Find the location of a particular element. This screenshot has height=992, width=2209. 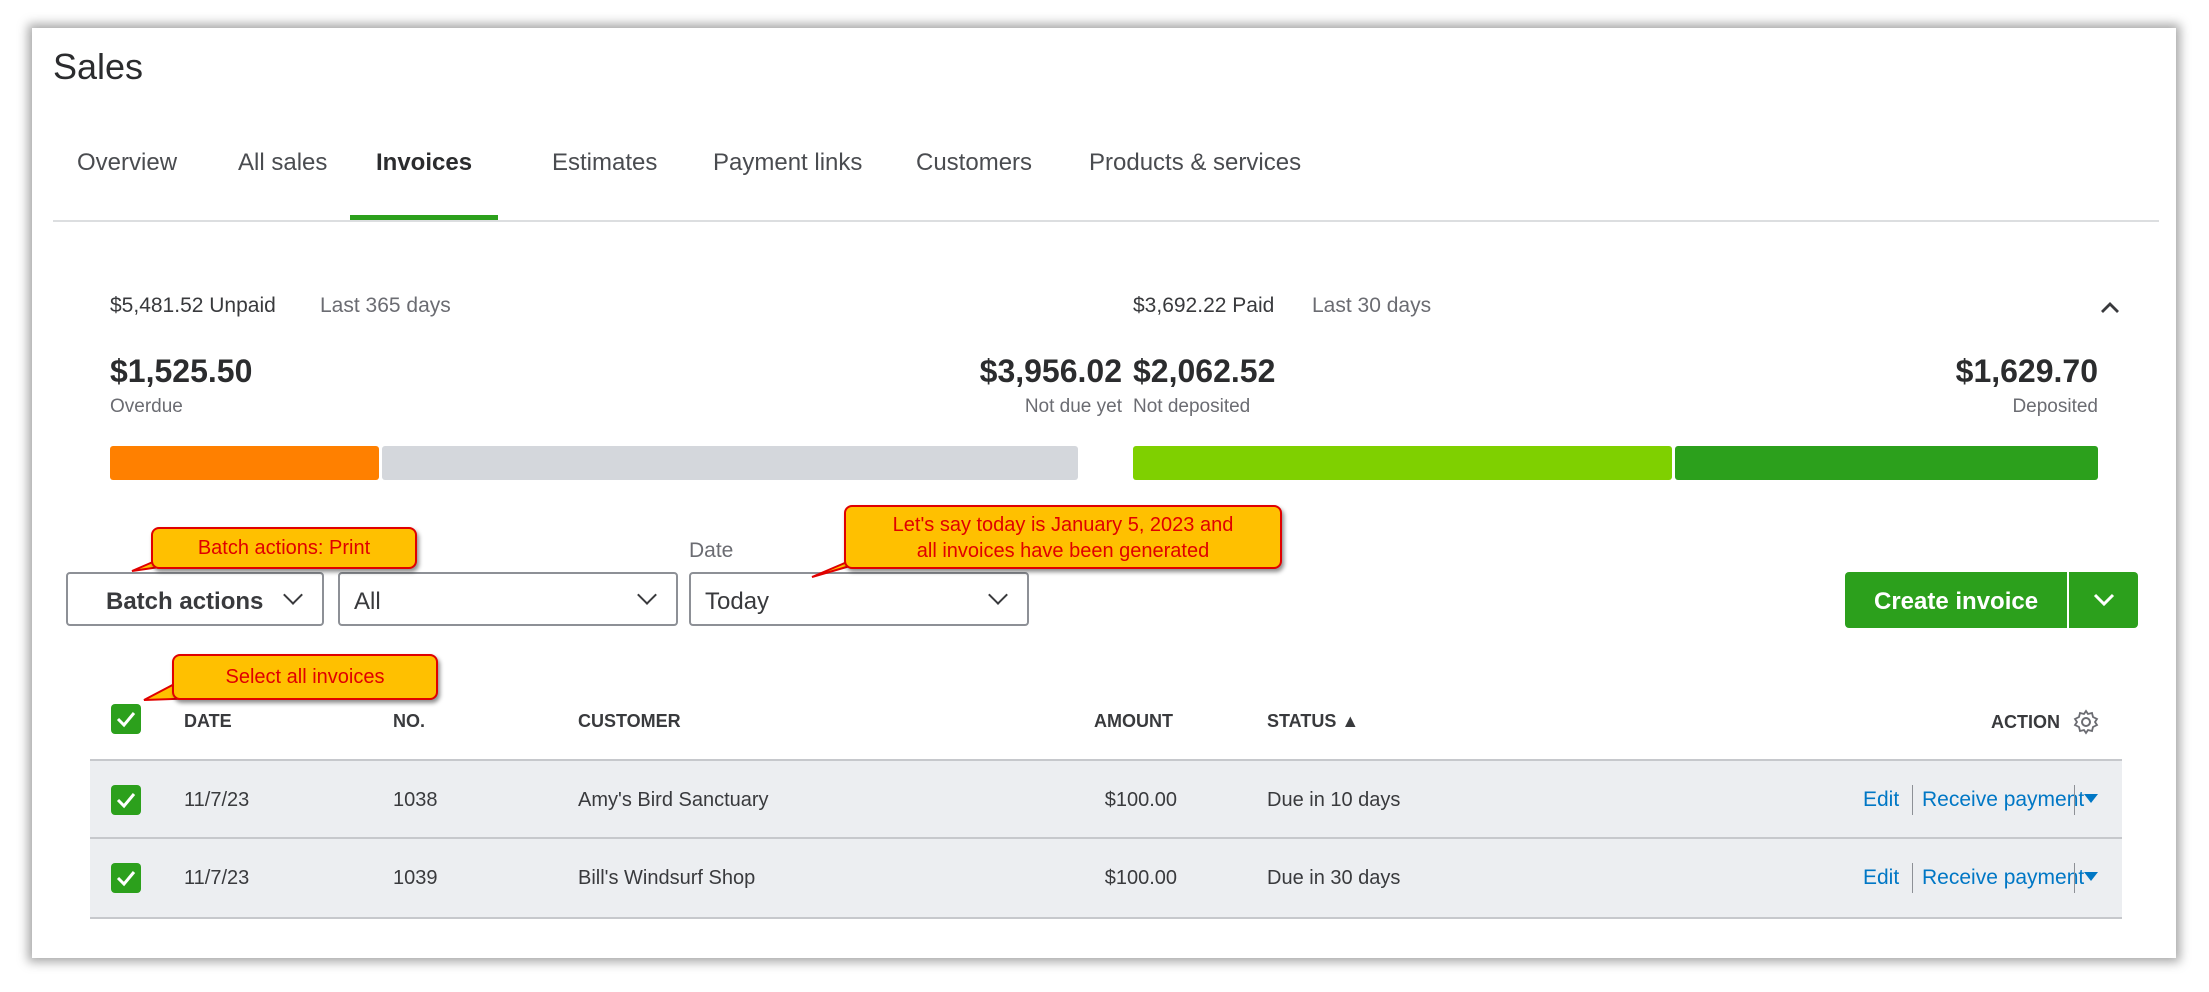

date-callout-line1: Let's say today is January 5, 2023 and is located at coordinates (1063, 525).